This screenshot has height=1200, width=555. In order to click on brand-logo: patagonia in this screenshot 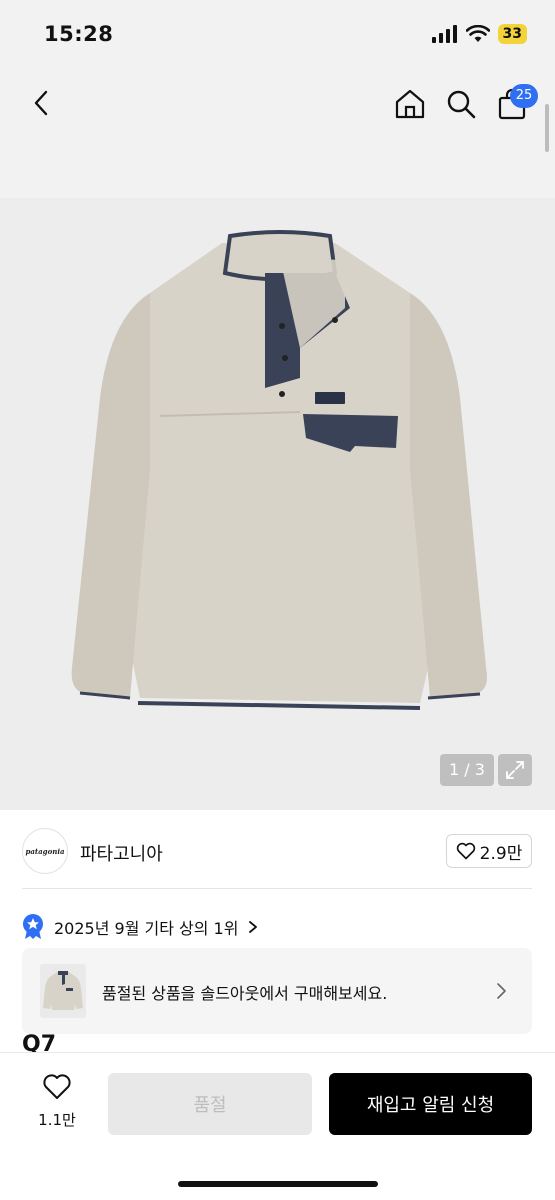, I will do `click(45, 851)`.